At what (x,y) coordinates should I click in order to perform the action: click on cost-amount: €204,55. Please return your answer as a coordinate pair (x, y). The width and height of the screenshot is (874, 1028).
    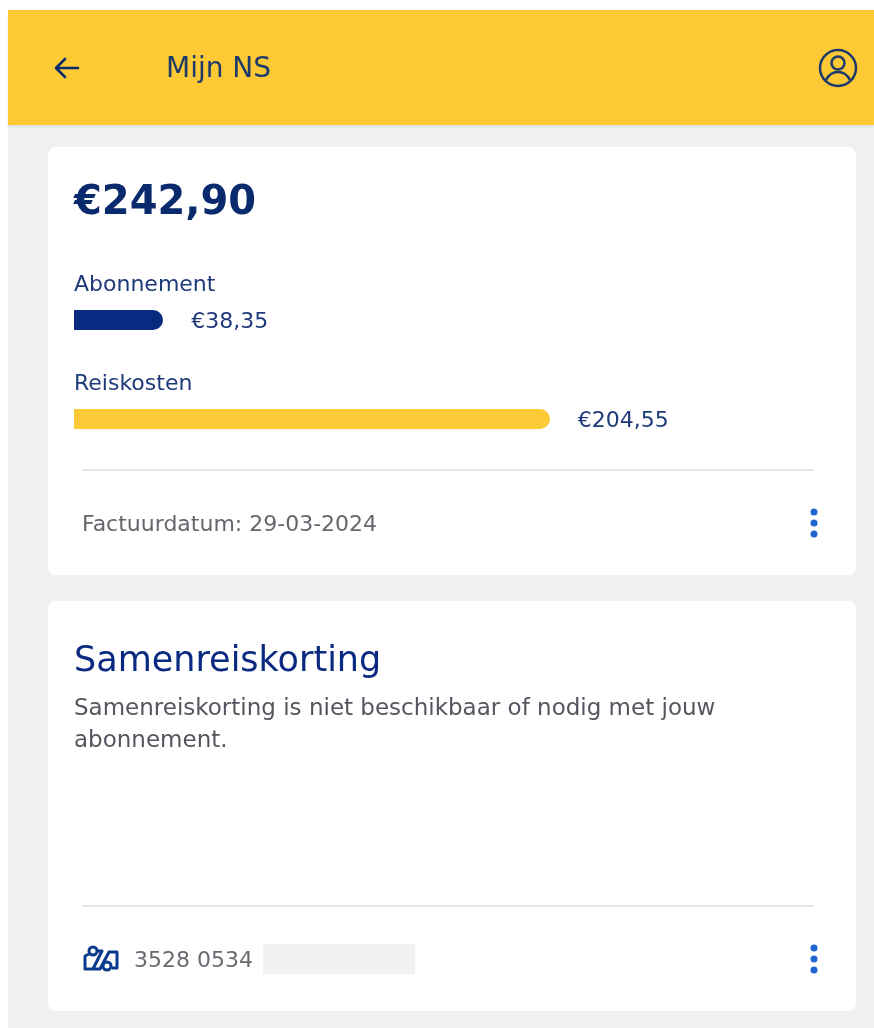
    Looking at the image, I should click on (623, 419).